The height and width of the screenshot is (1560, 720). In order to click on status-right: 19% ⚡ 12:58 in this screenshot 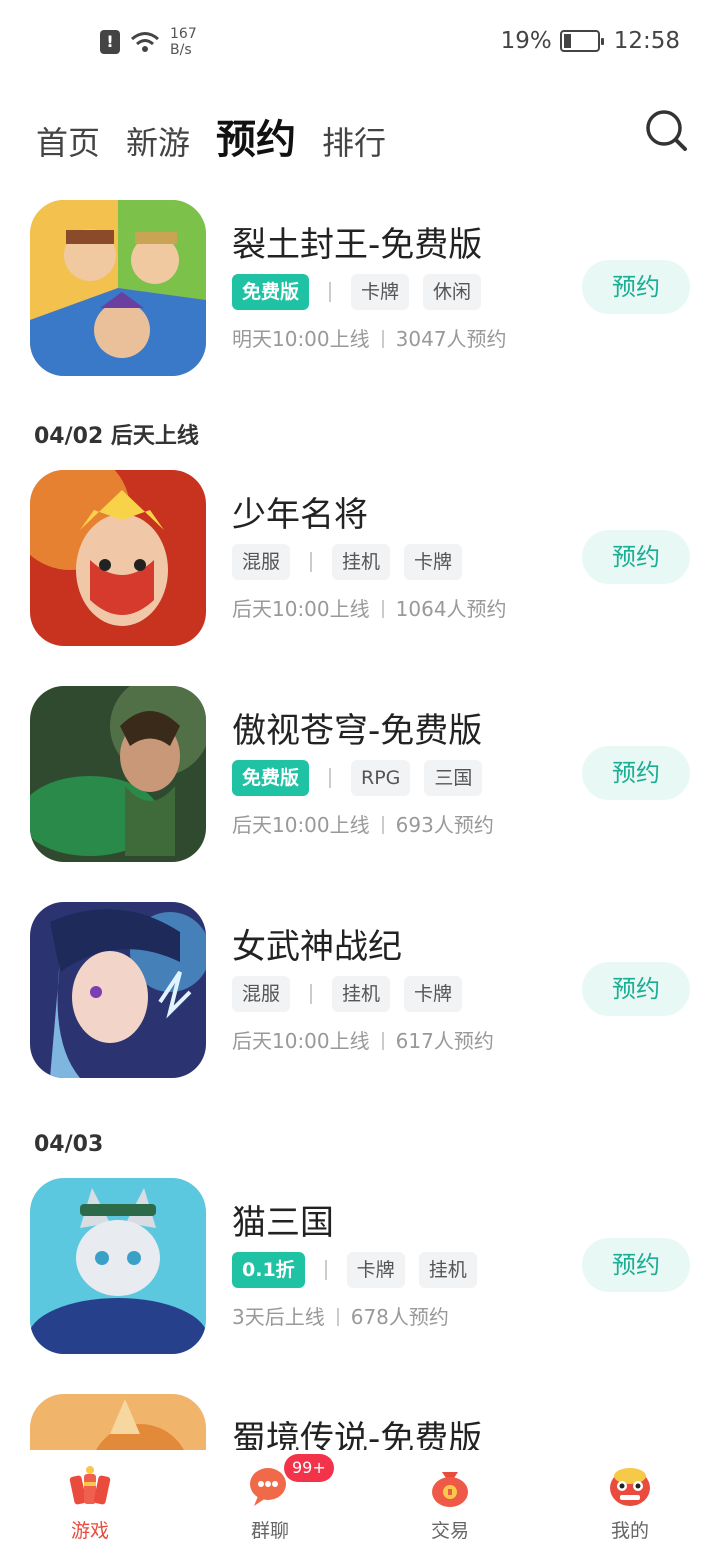, I will do `click(590, 41)`.